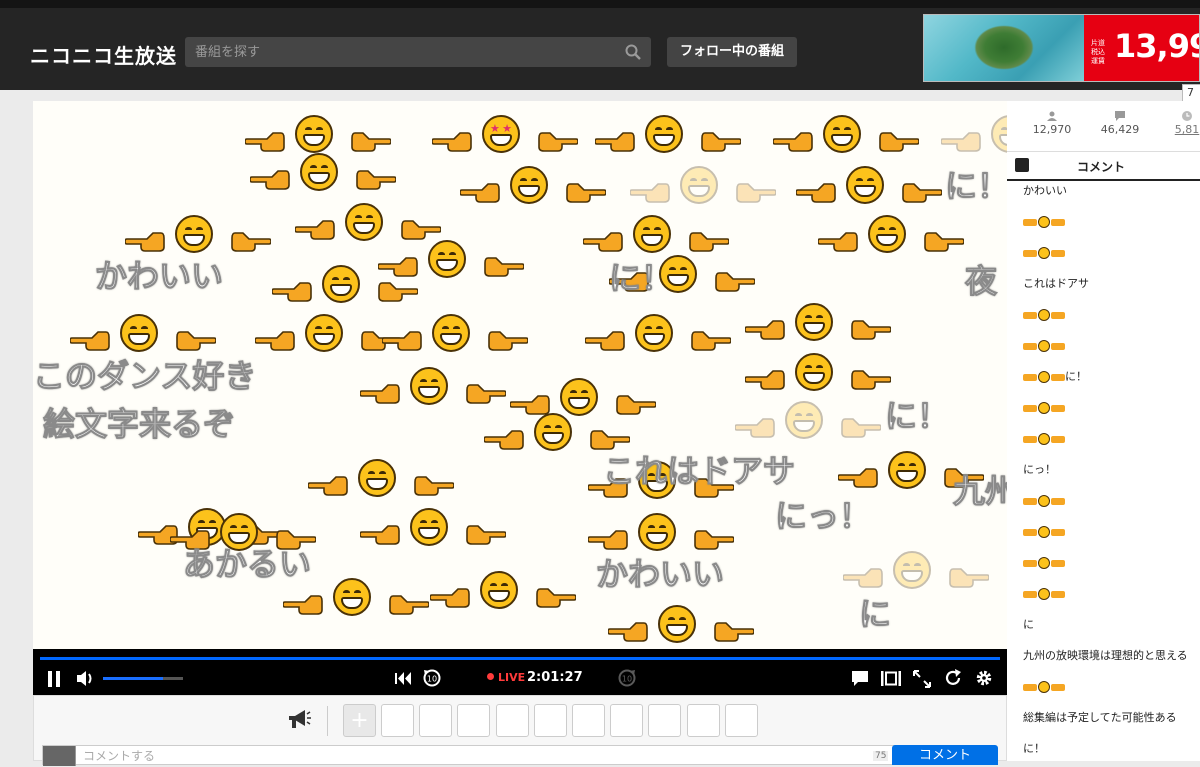  What do you see at coordinates (1141, 48) in the screenshot?
I see `ad-price-panel: 片道 税込 運賃 13,99` at bounding box center [1141, 48].